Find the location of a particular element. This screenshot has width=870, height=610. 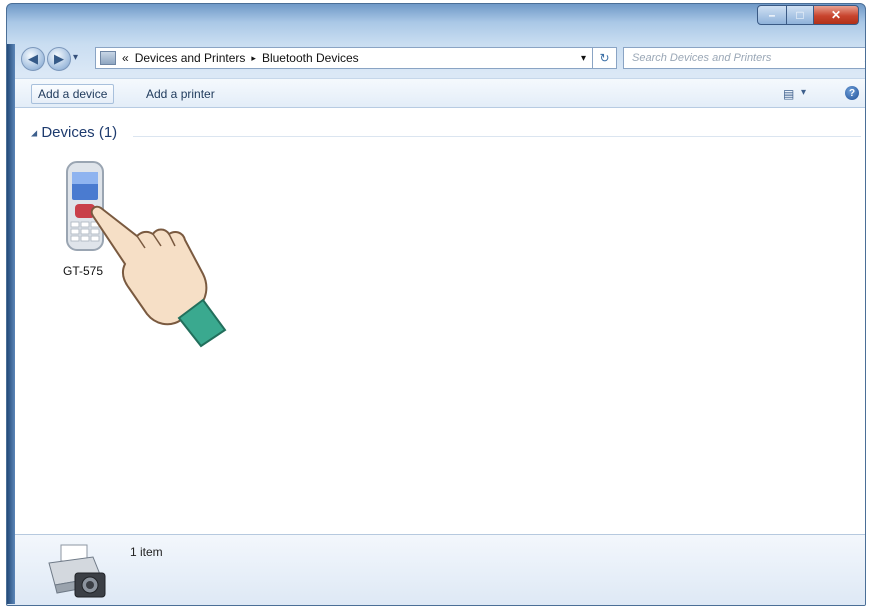

change-view-icon: ▤ is located at coordinates (788, 94).